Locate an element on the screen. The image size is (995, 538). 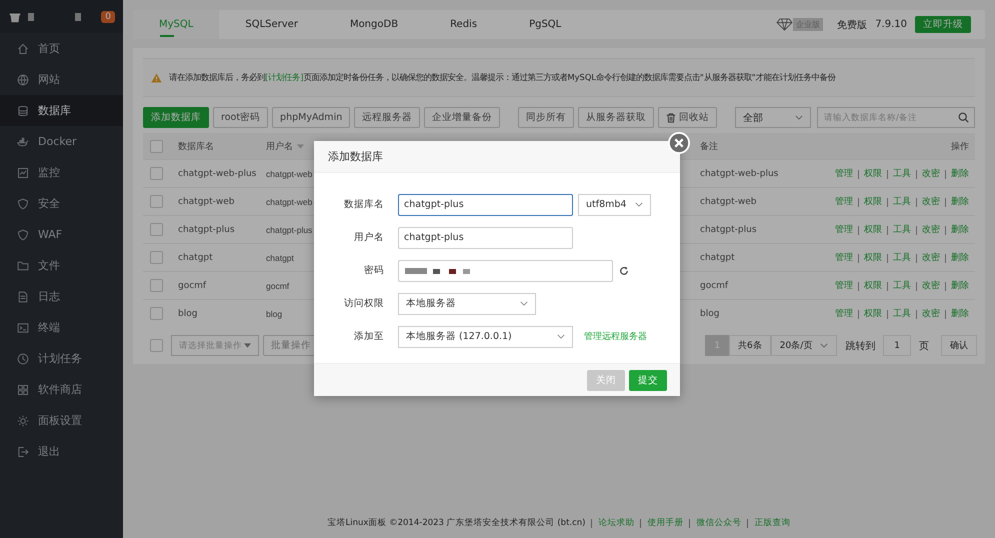
footer-link: 微信公众号 is located at coordinates (715, 523).